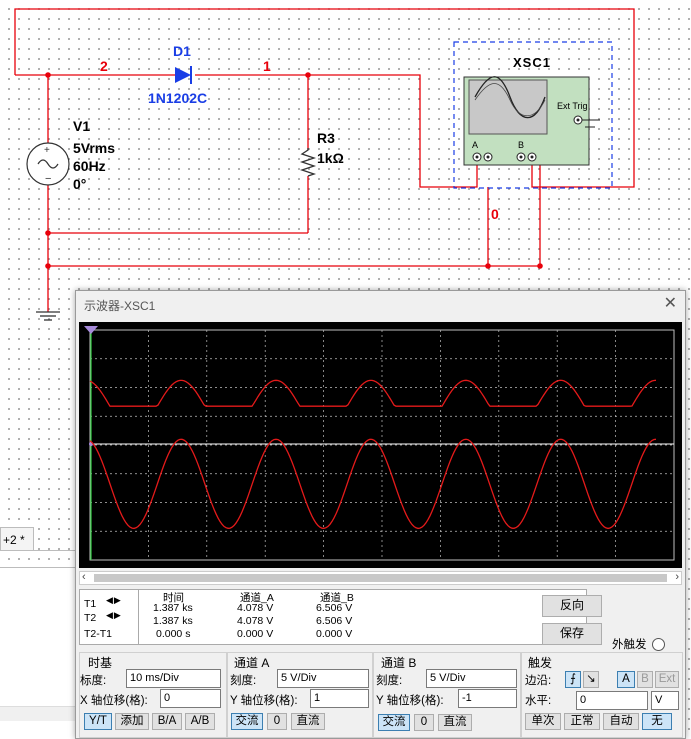 The height and width of the screenshot is (739, 691). I want to click on channel-a-trace, so click(373, 393).